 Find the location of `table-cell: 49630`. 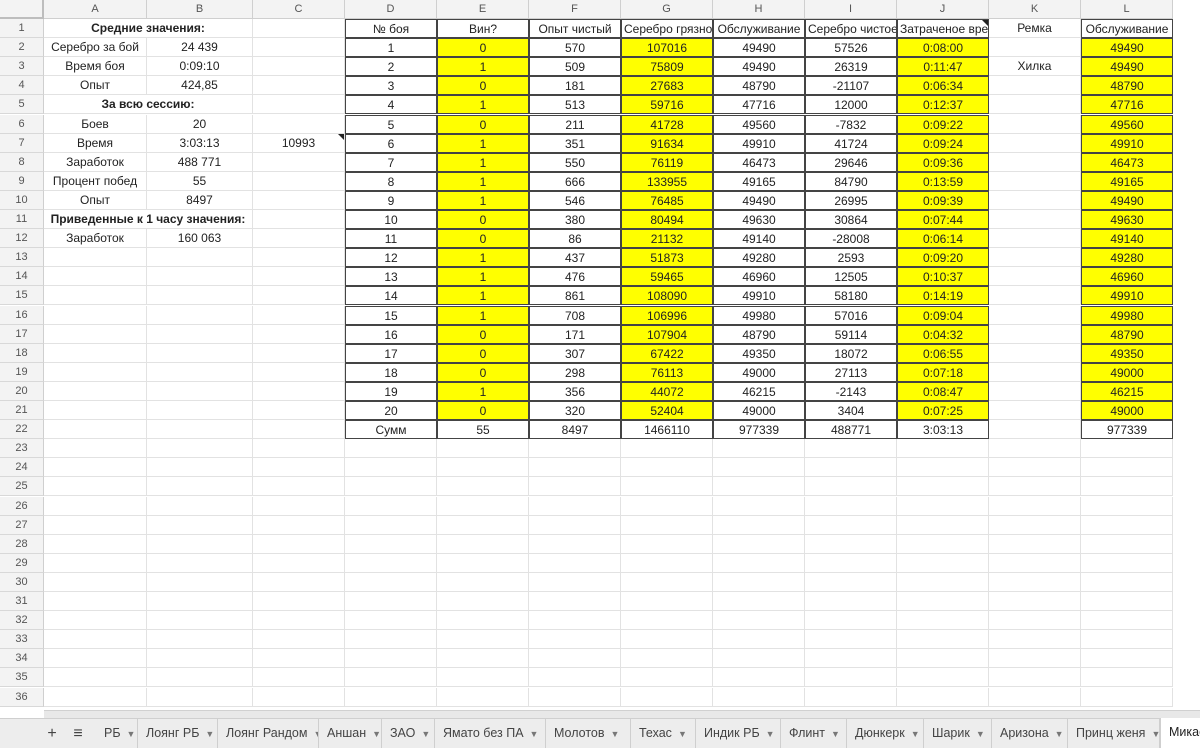

table-cell: 49630 is located at coordinates (759, 220).